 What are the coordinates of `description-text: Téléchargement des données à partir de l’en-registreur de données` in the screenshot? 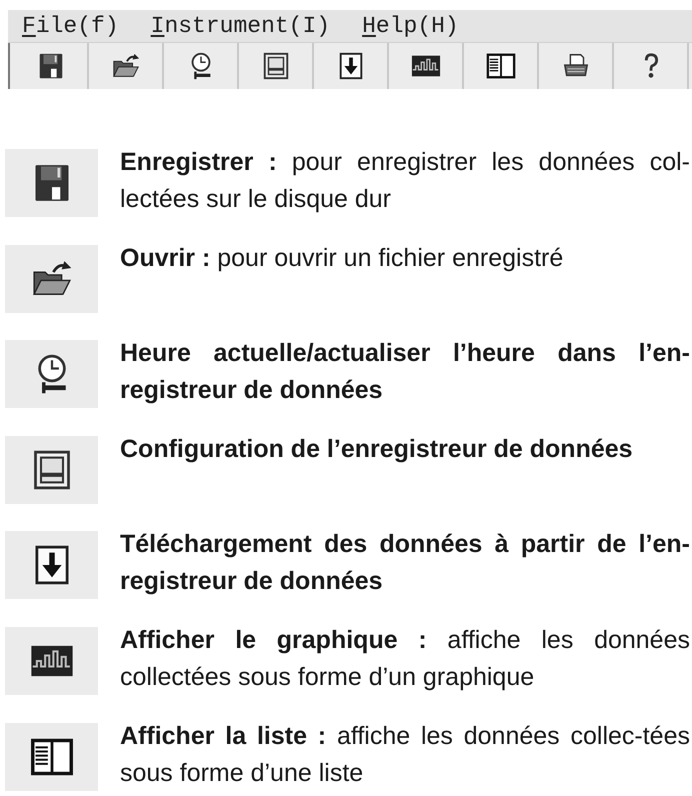 It's located at (405, 563).